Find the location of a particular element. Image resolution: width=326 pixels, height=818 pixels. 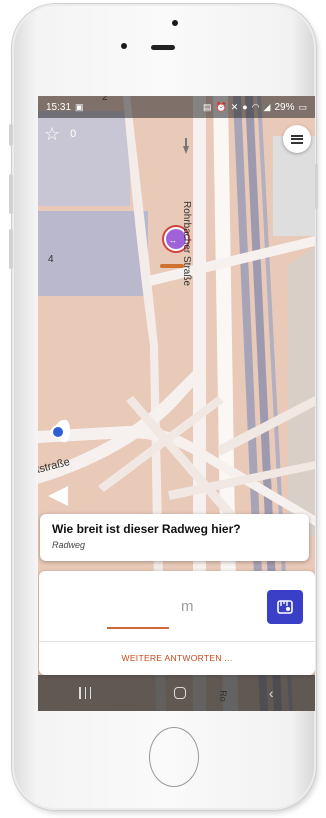

phone-volume-down is located at coordinates (11, 249).